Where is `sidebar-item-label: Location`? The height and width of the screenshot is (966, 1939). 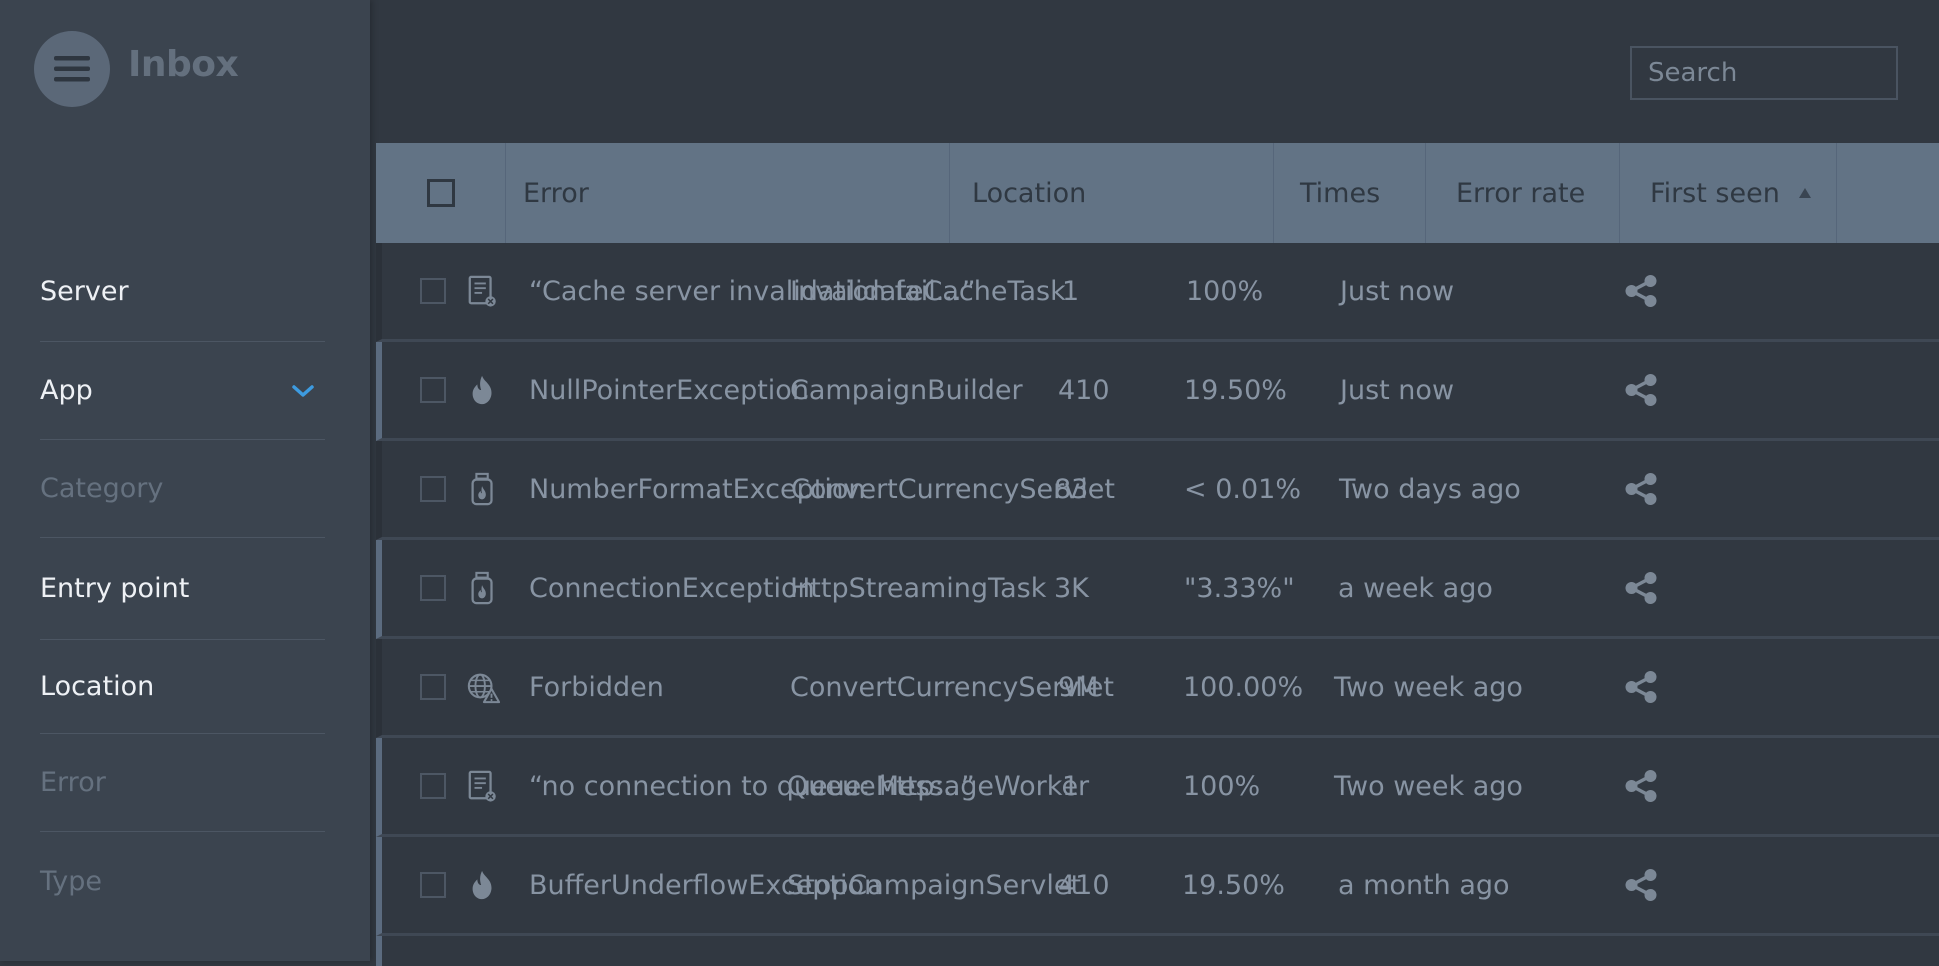
sidebar-item-label: Location is located at coordinates (97, 686).